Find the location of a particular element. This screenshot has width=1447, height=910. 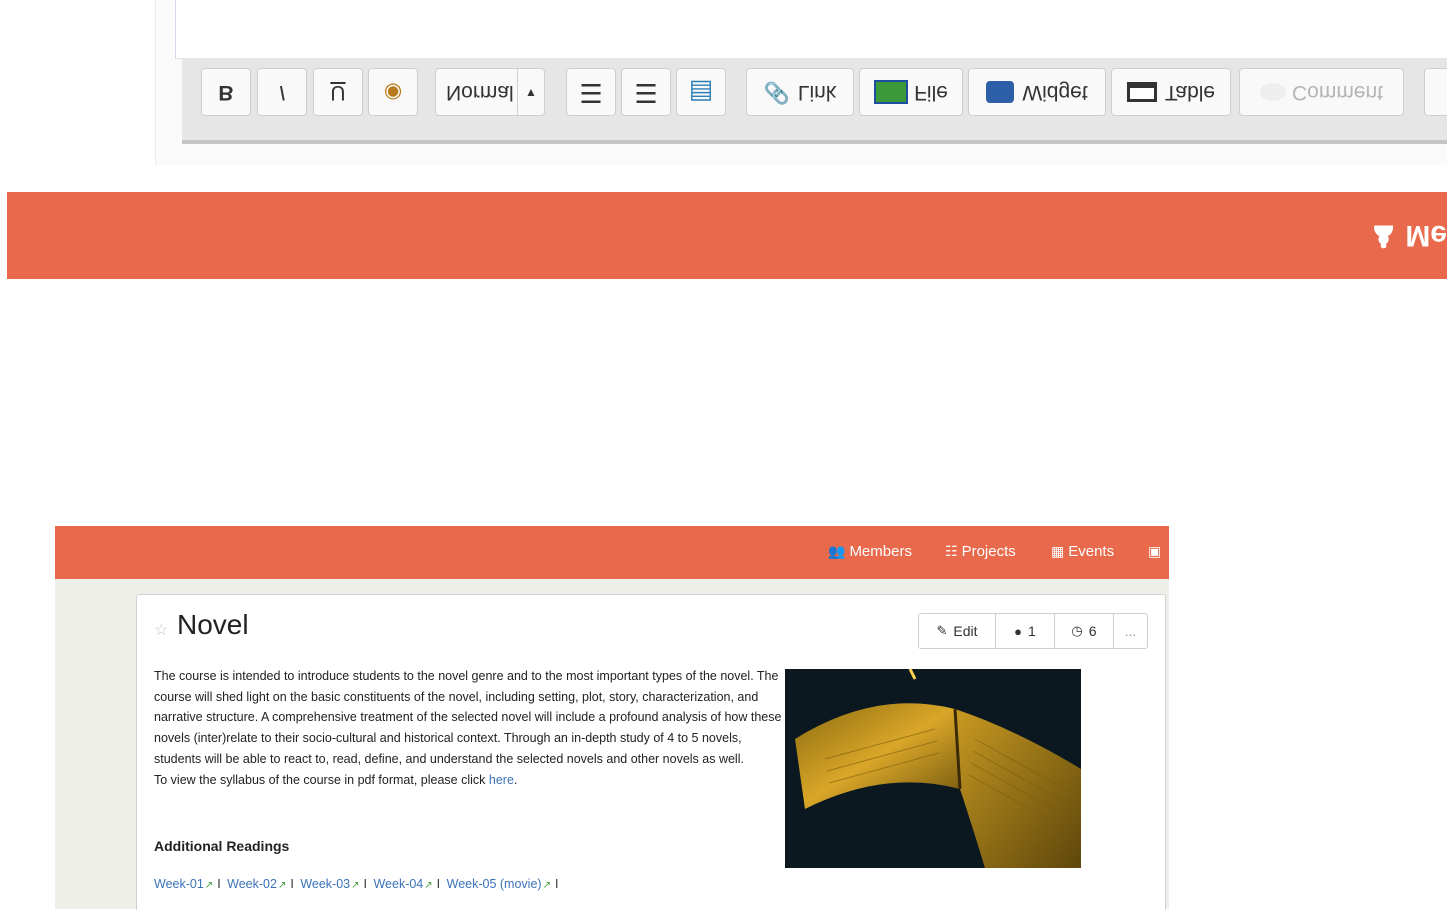

underline-button: U is located at coordinates (338, 92).